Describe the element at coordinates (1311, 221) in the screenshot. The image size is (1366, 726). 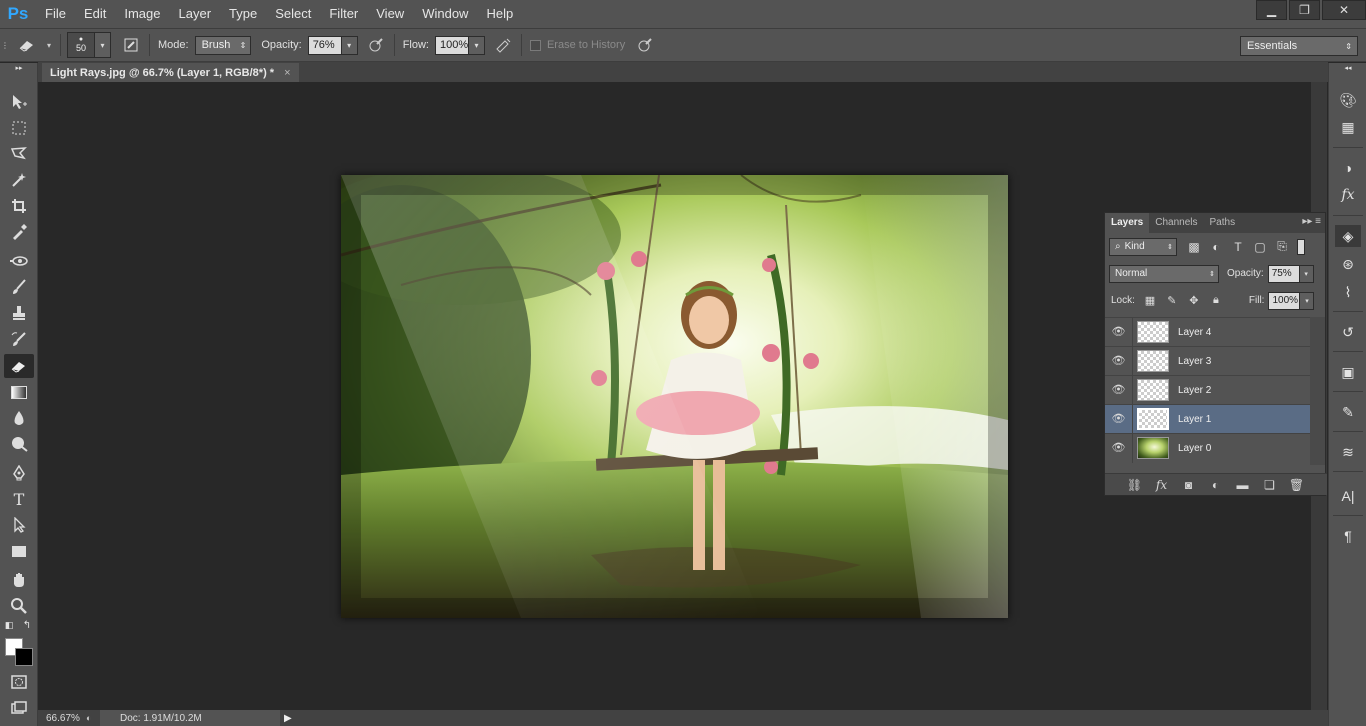
I see `panel-menu-icon: ▸▸ ≡` at that location.